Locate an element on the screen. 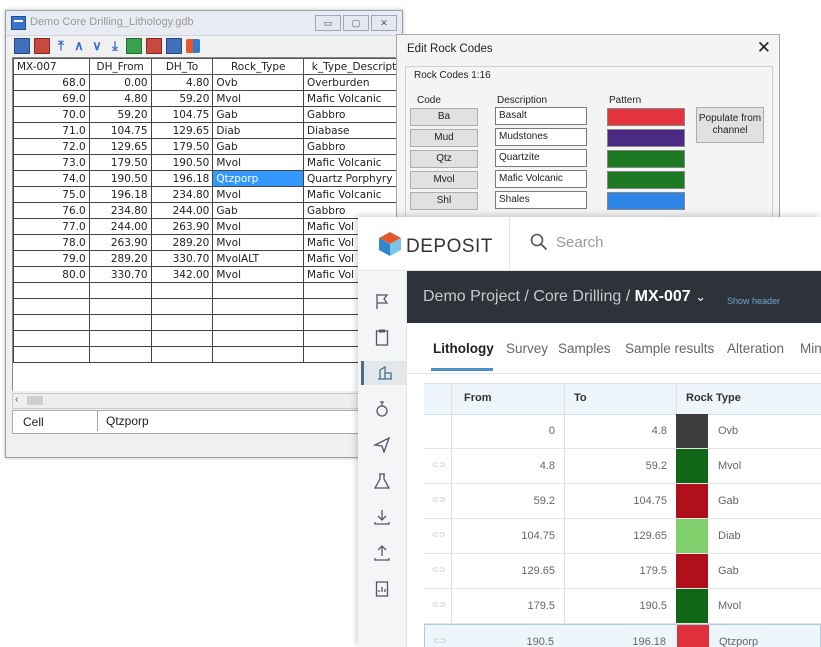 This screenshot has height=647, width=821. close-button: ✕ is located at coordinates (384, 23).